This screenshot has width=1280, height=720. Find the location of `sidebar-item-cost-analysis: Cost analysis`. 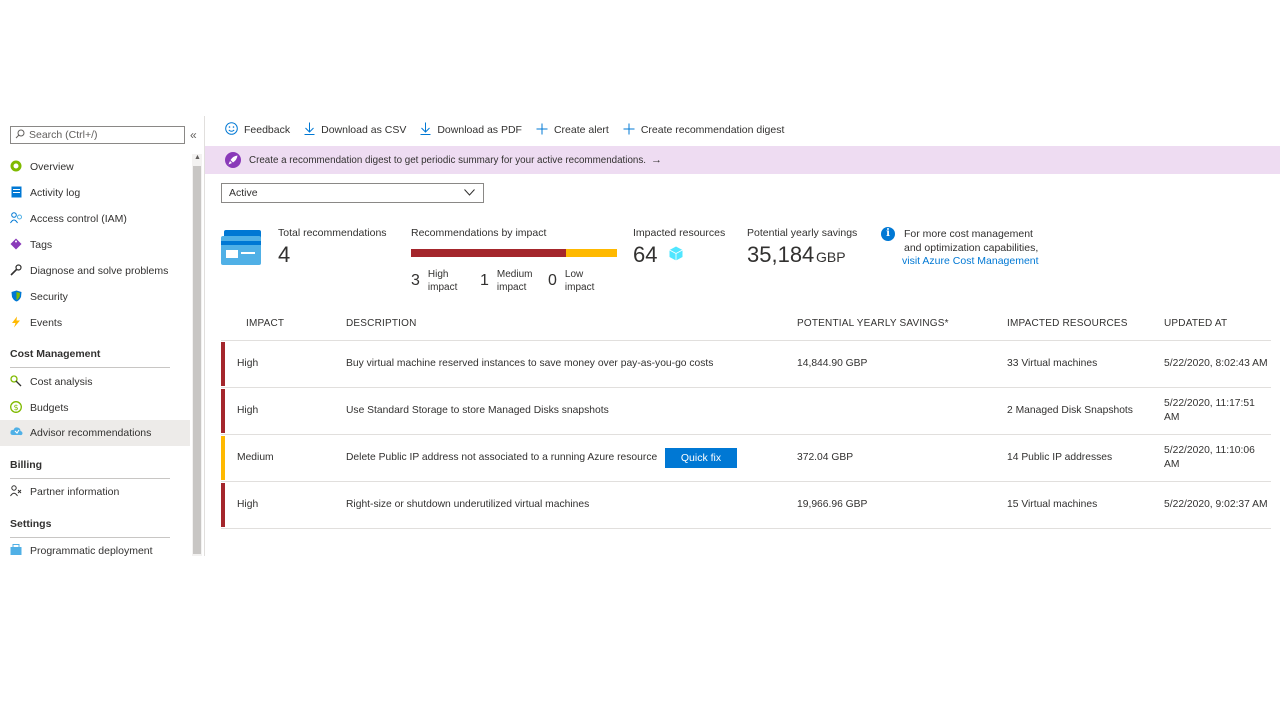

sidebar-item-cost-analysis: Cost analysis is located at coordinates (95, 382).